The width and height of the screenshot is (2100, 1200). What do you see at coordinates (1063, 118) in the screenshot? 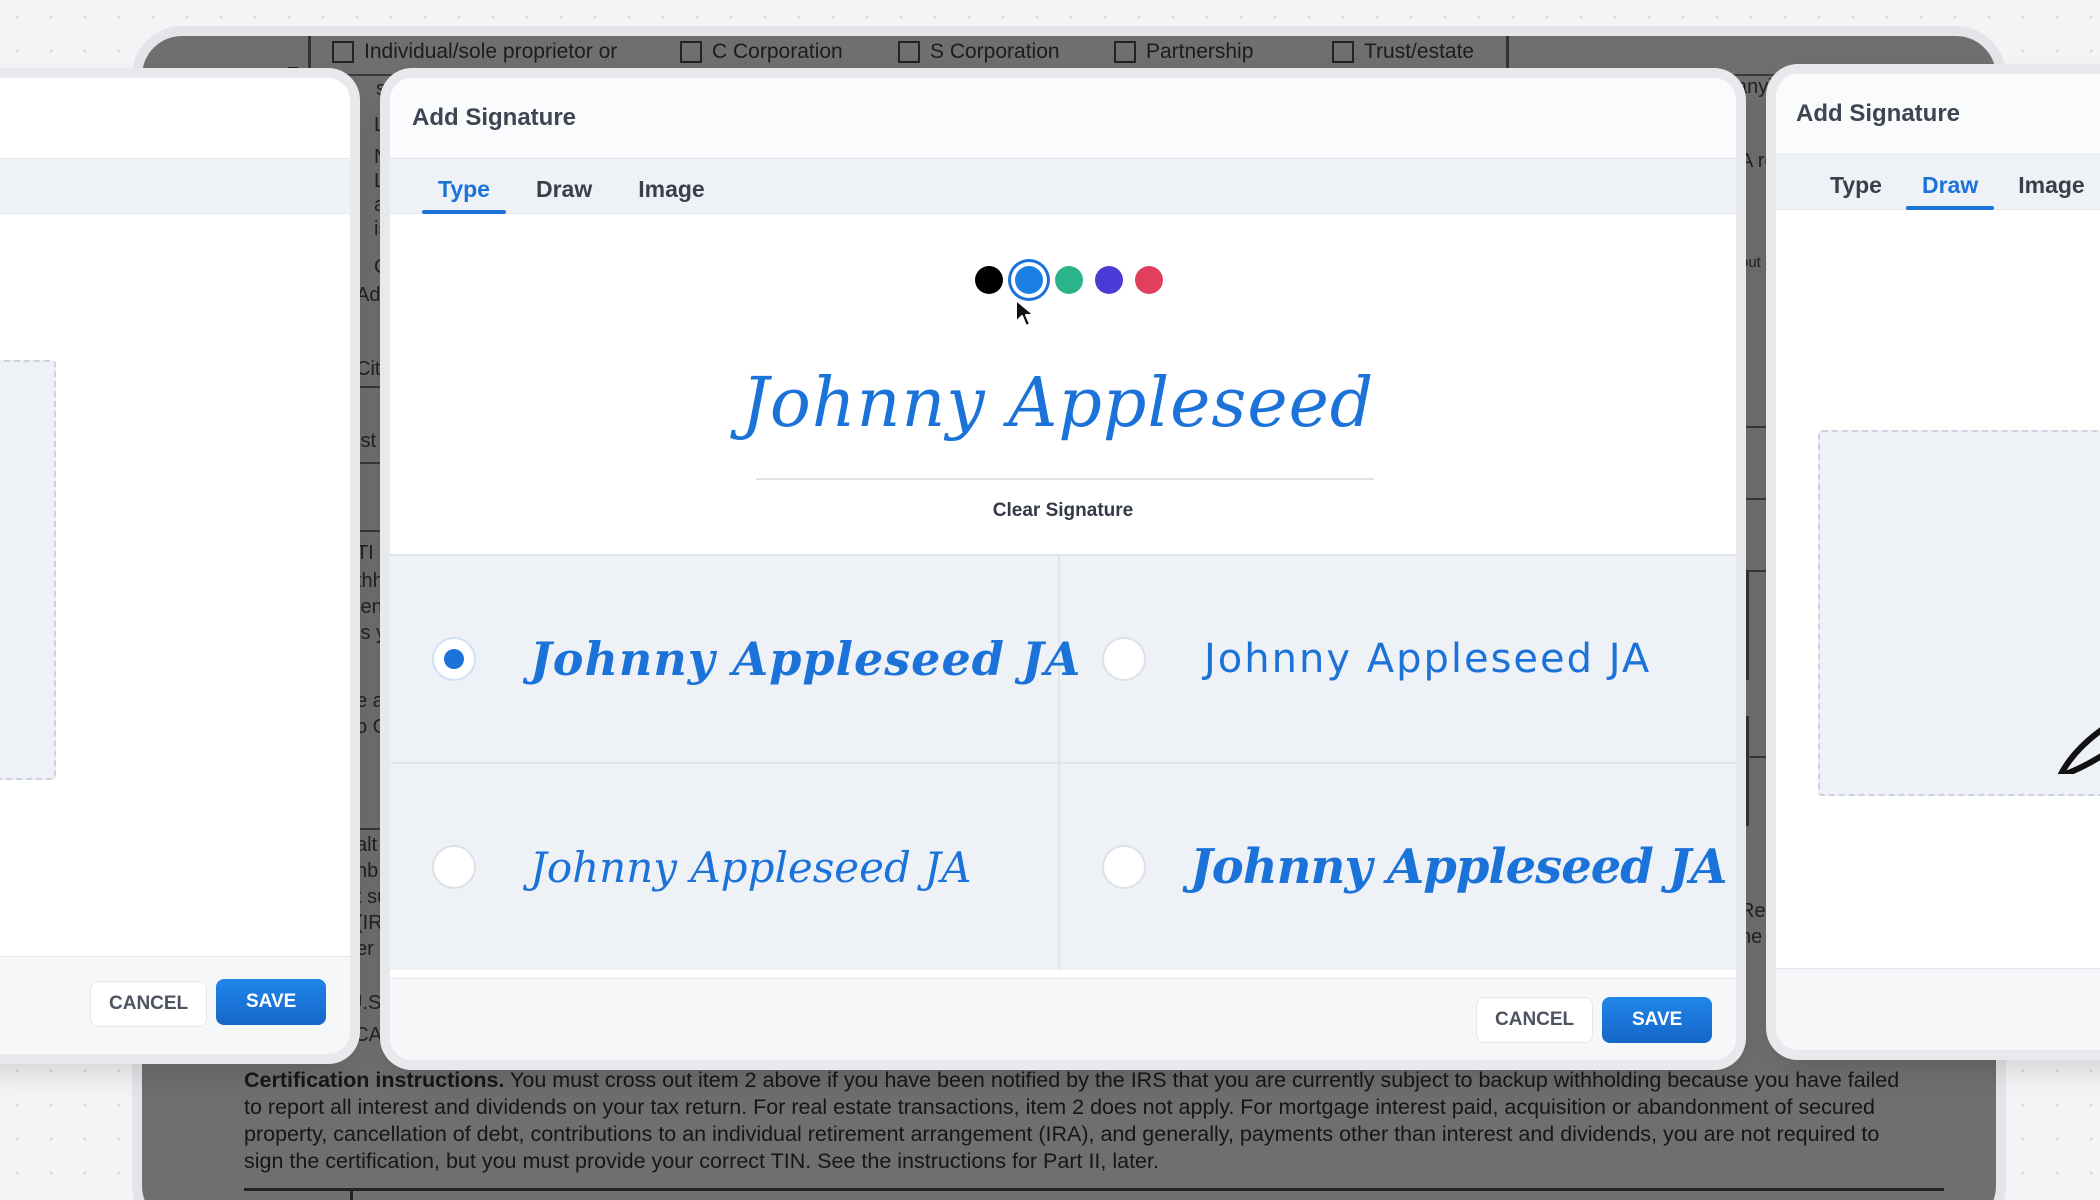
I see `dialog-title: Add Signature` at bounding box center [1063, 118].